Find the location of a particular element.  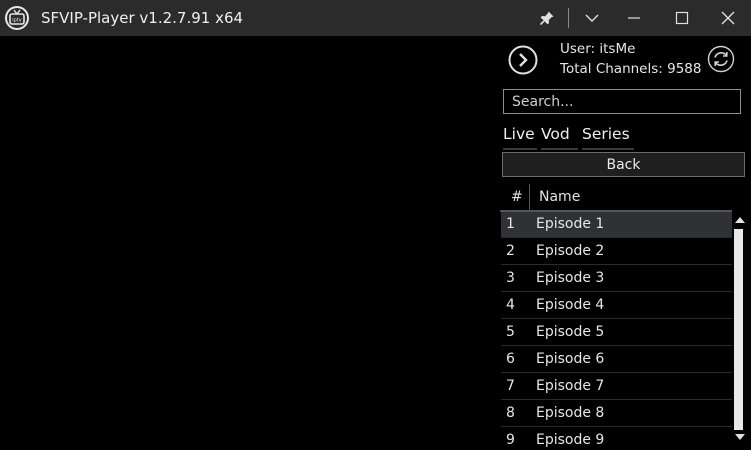

svg-text: iptv is located at coordinates (17, 21).